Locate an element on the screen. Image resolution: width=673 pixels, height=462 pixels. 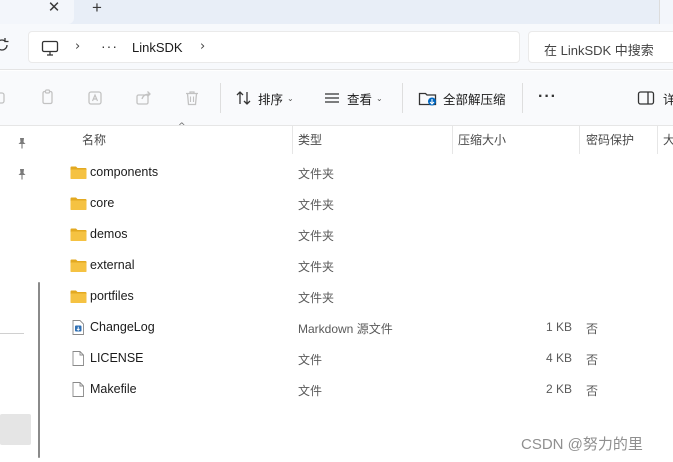
column-header-password-protected: 密码保护 is located at coordinates (610, 140).